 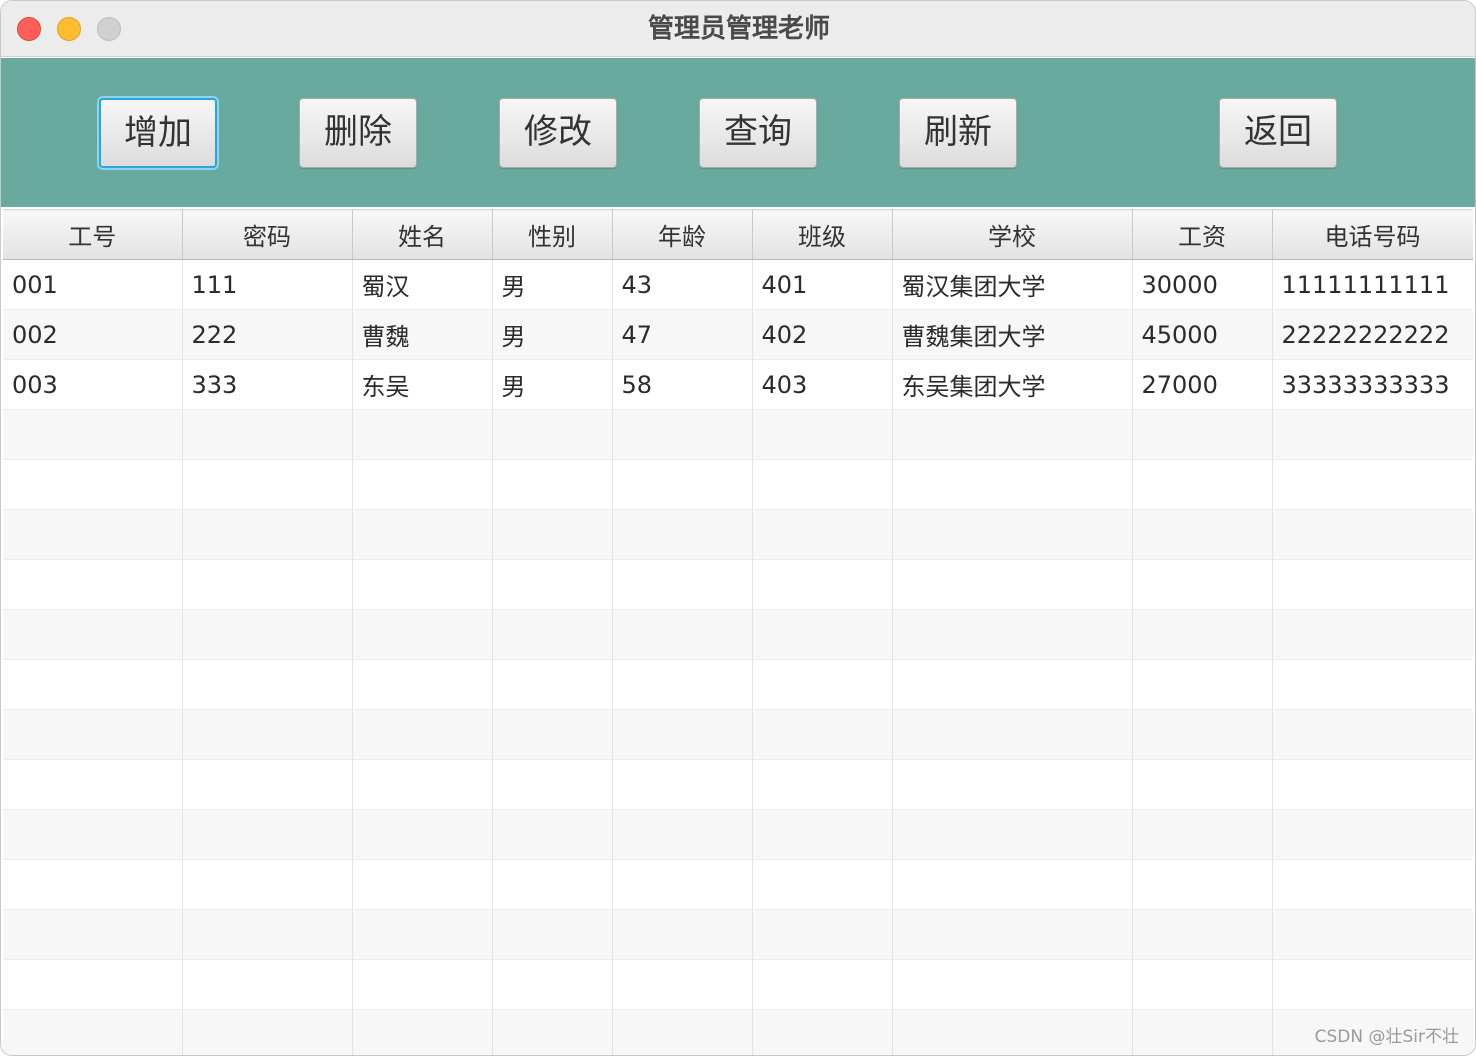 I want to click on table-cell: 蜀汉集团大学, so click(x=1012, y=284).